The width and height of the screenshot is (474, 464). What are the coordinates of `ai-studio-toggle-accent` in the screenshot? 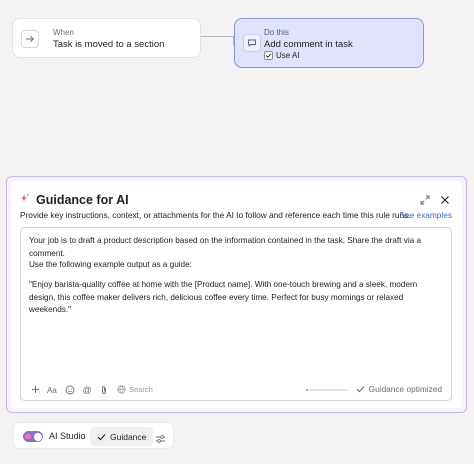 It's located at (28, 436).